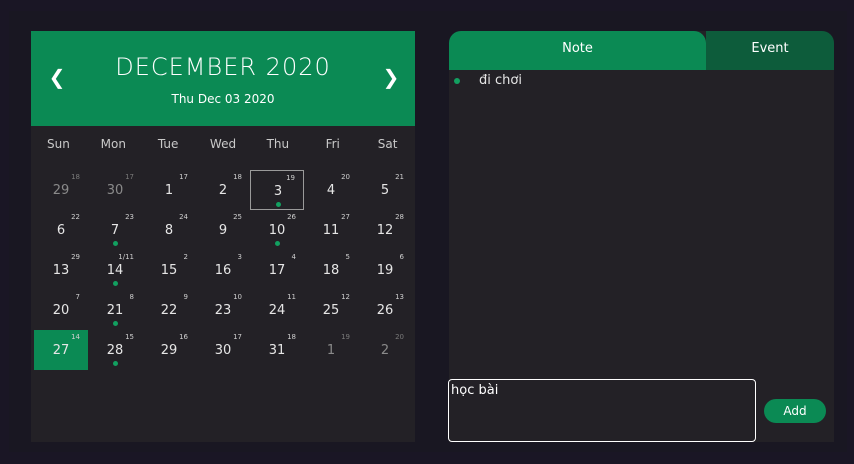 Image resolution: width=854 pixels, height=464 pixels. I want to click on calendar-day: 25 9, so click(223, 230).